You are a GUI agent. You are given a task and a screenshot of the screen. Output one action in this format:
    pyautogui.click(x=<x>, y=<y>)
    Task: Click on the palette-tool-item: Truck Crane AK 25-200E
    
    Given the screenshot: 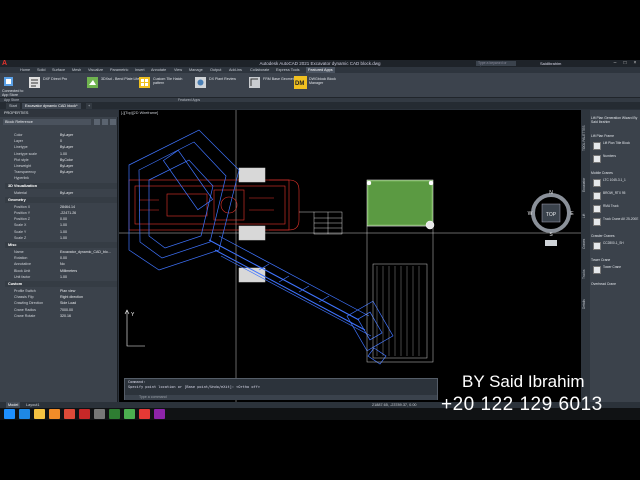 What is the action you would take?
    pyautogui.click(x=616, y=222)
    